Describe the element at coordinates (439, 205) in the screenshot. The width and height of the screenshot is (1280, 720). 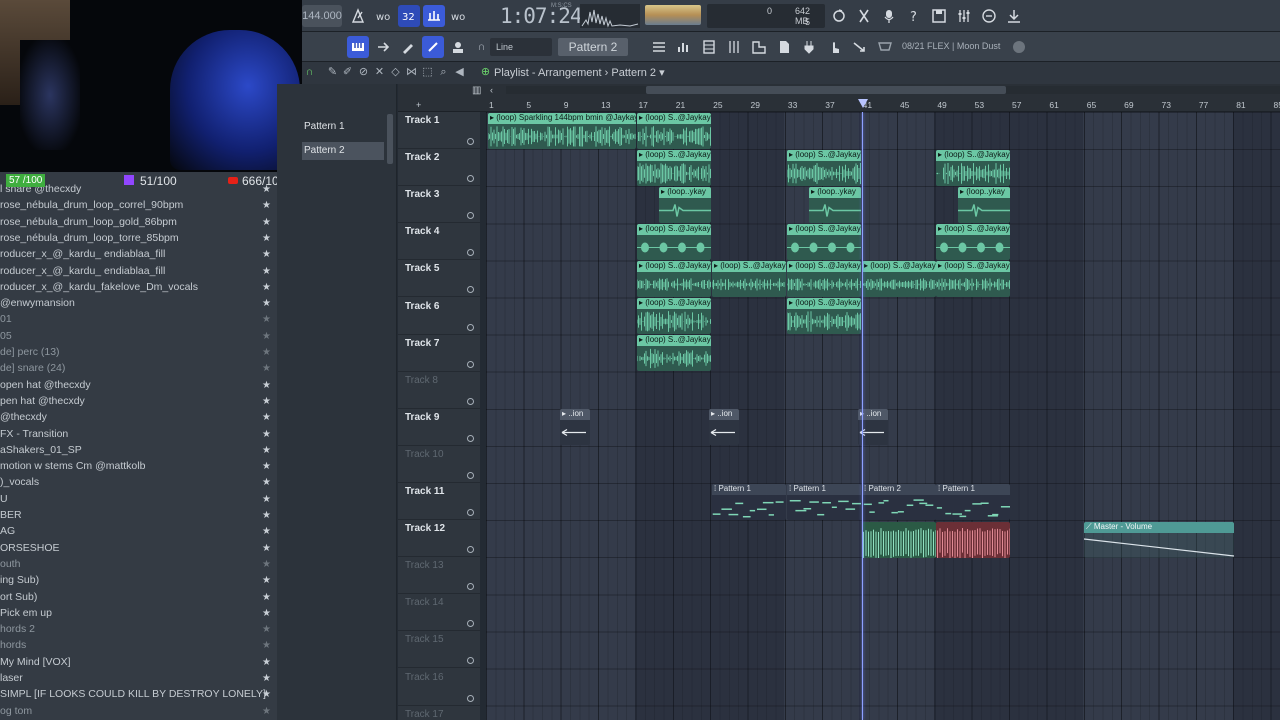
I see `track-header: Track 3` at that location.